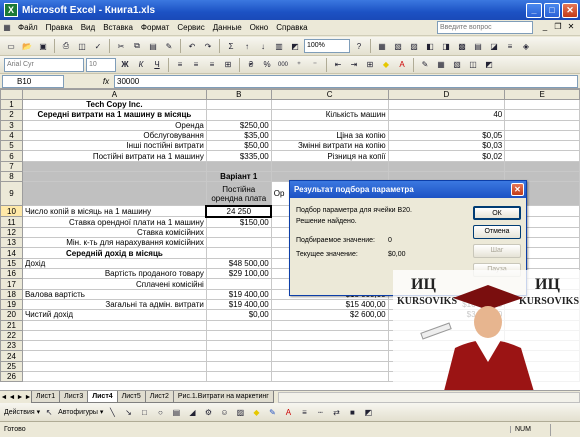 This screenshot has height=437, width=580. I want to click on cell-a: Обслуговування, so click(114, 135).